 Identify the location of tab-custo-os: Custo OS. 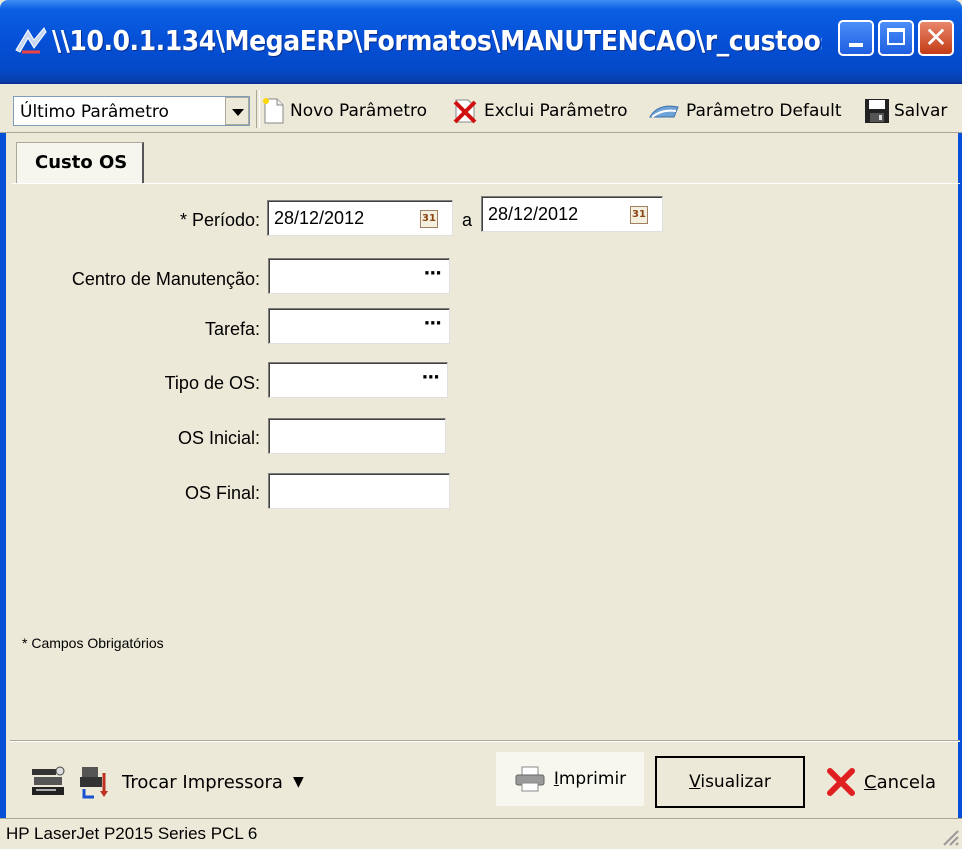
(80, 163).